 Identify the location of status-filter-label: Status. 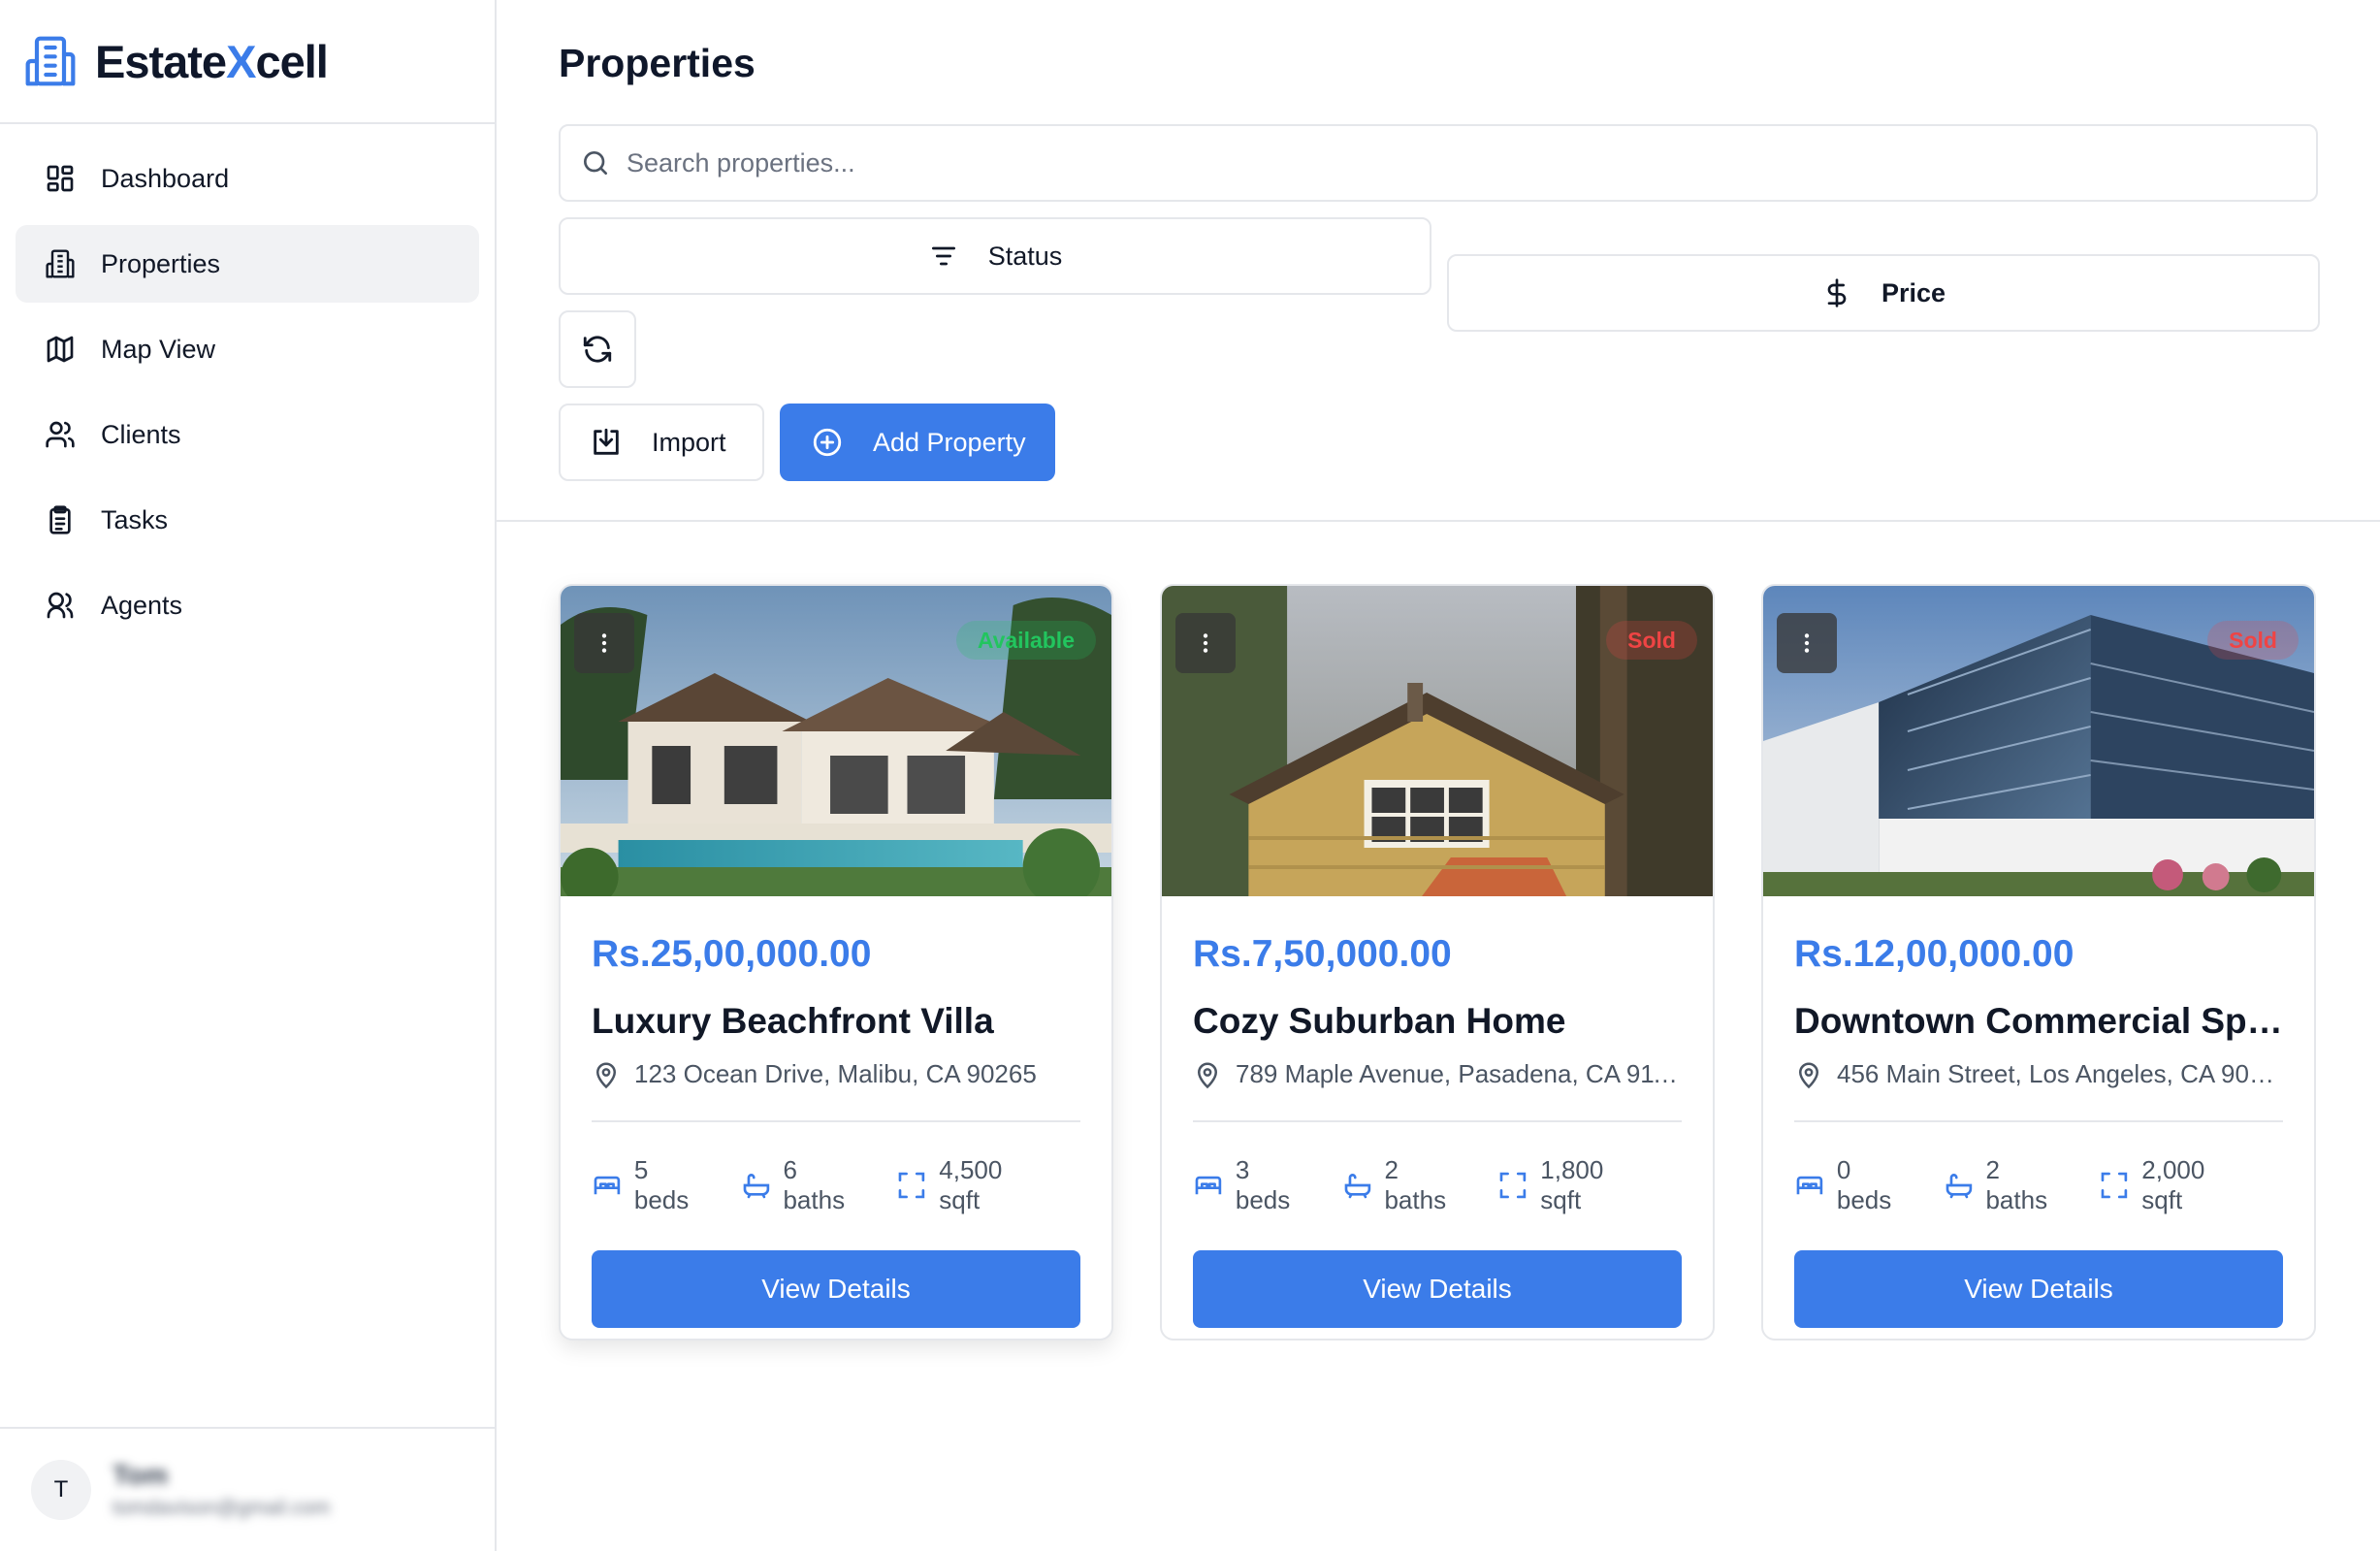
(1025, 256).